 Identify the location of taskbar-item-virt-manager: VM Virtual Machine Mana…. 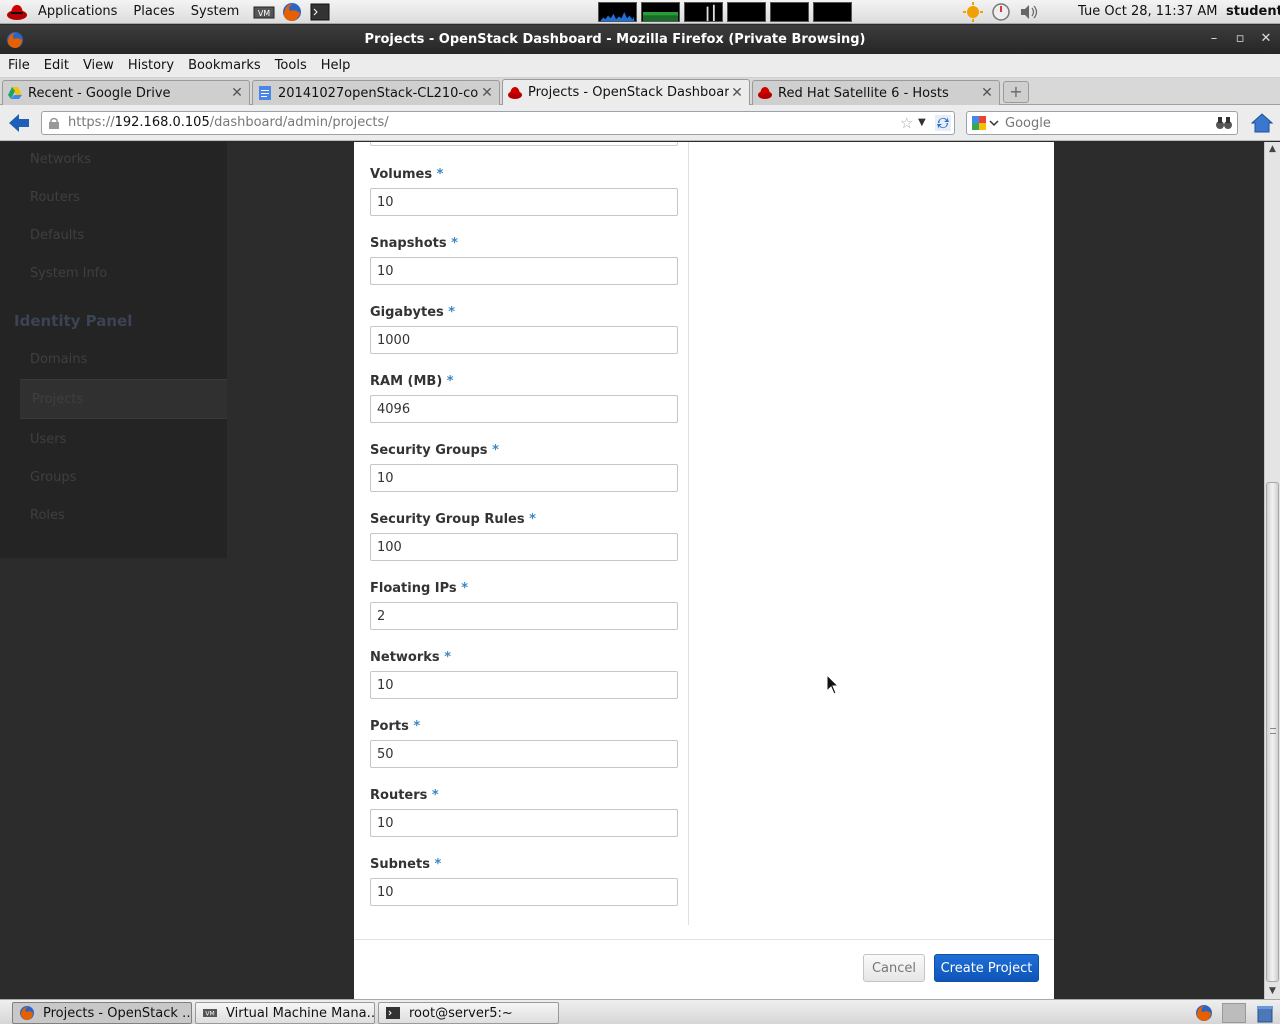
(285, 1013).